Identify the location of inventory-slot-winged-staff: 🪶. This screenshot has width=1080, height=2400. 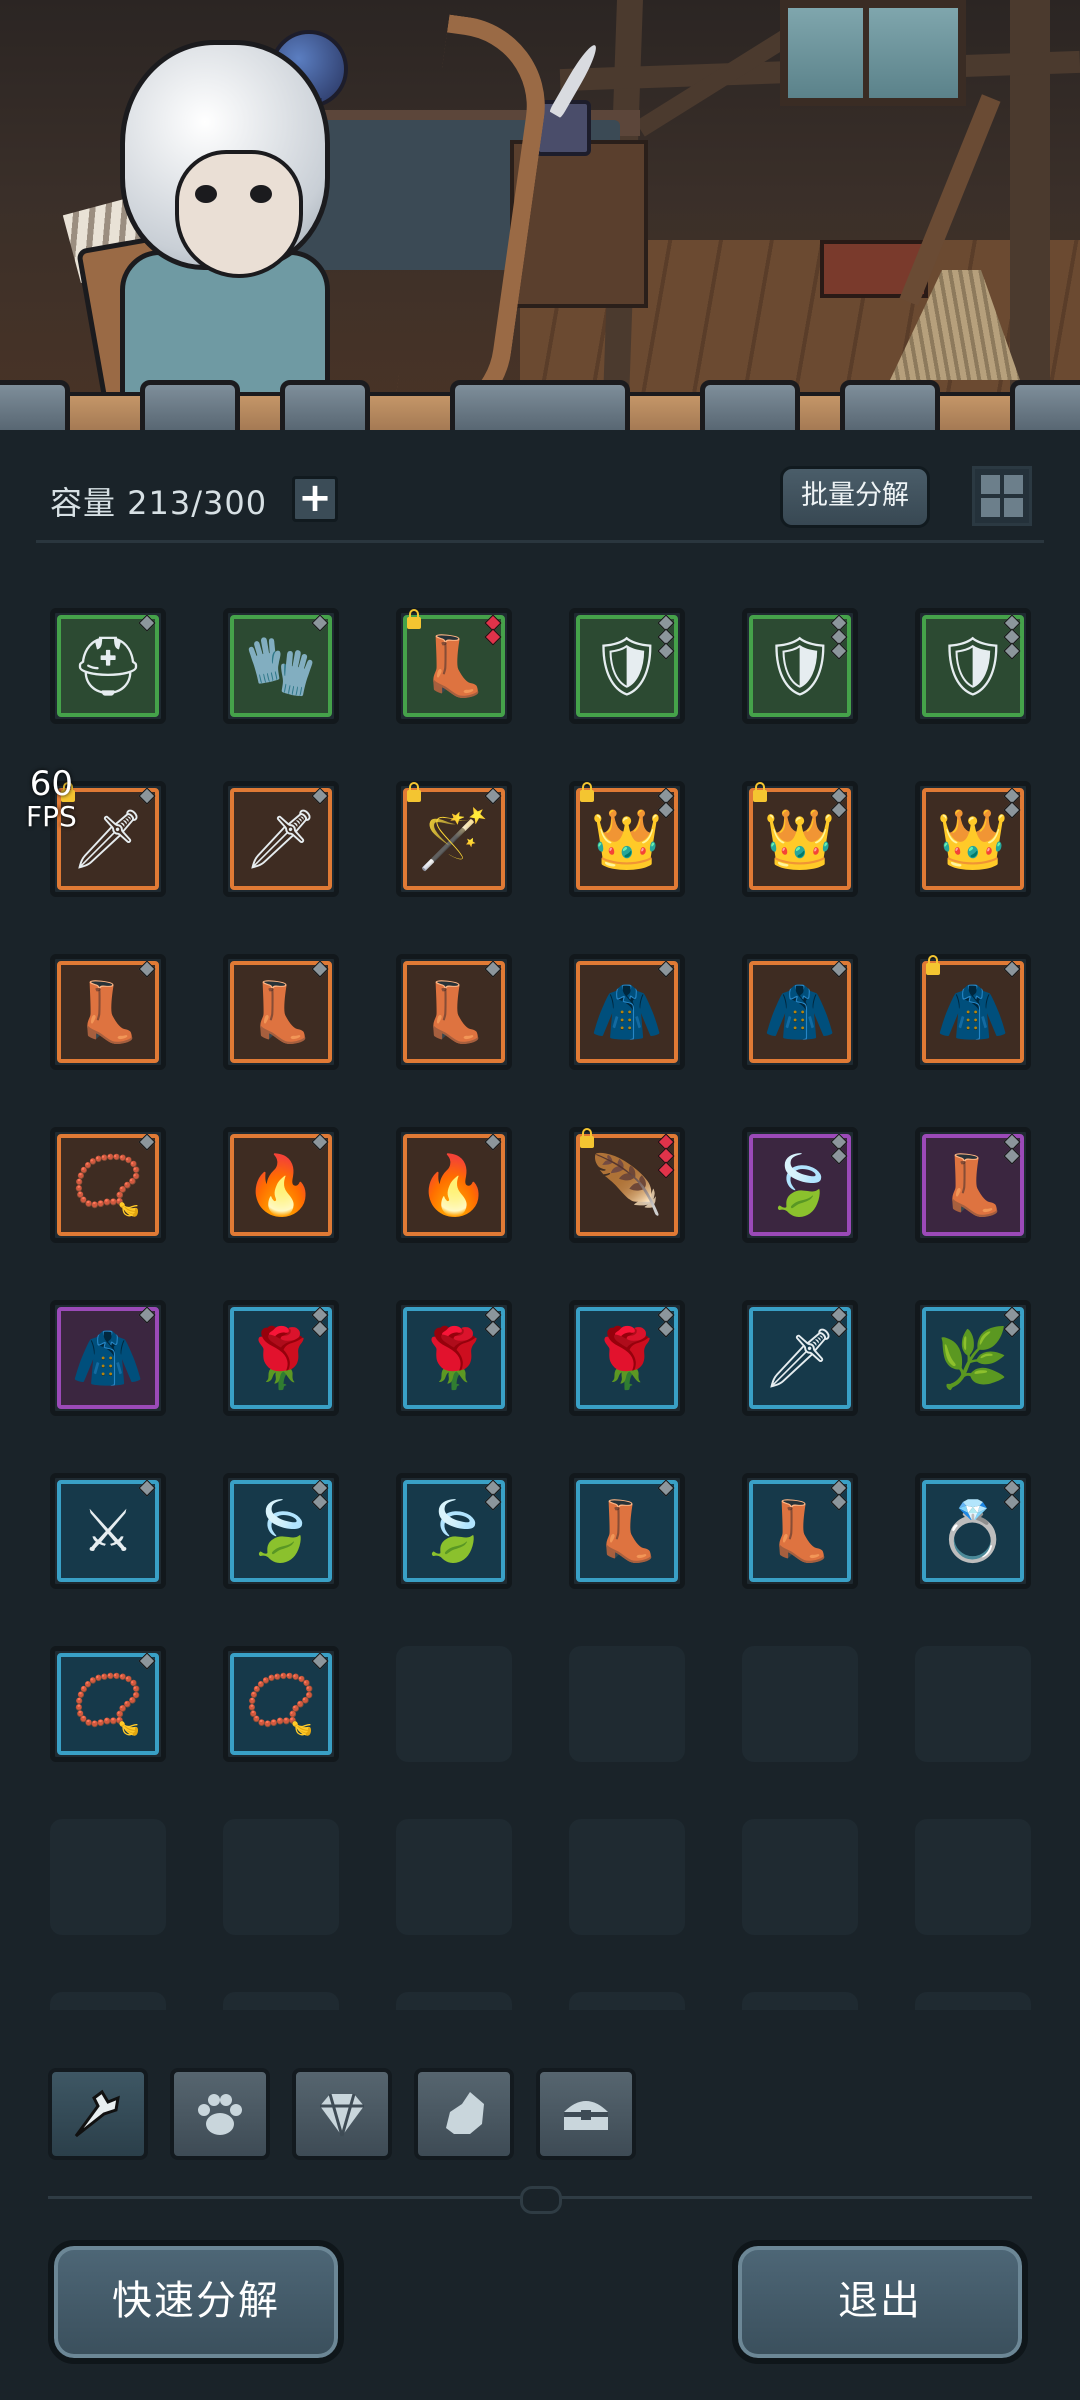
(627, 1185).